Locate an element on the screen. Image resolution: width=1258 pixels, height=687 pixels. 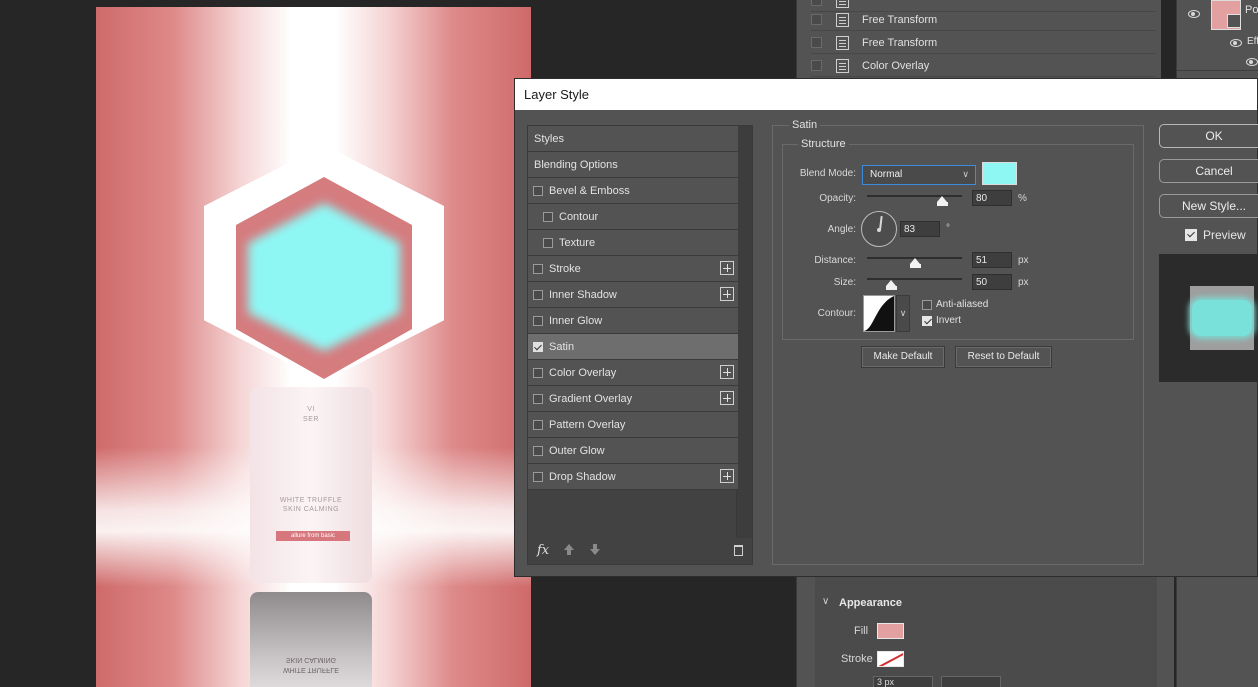
styles-scrollbar is located at coordinates (744, 332).